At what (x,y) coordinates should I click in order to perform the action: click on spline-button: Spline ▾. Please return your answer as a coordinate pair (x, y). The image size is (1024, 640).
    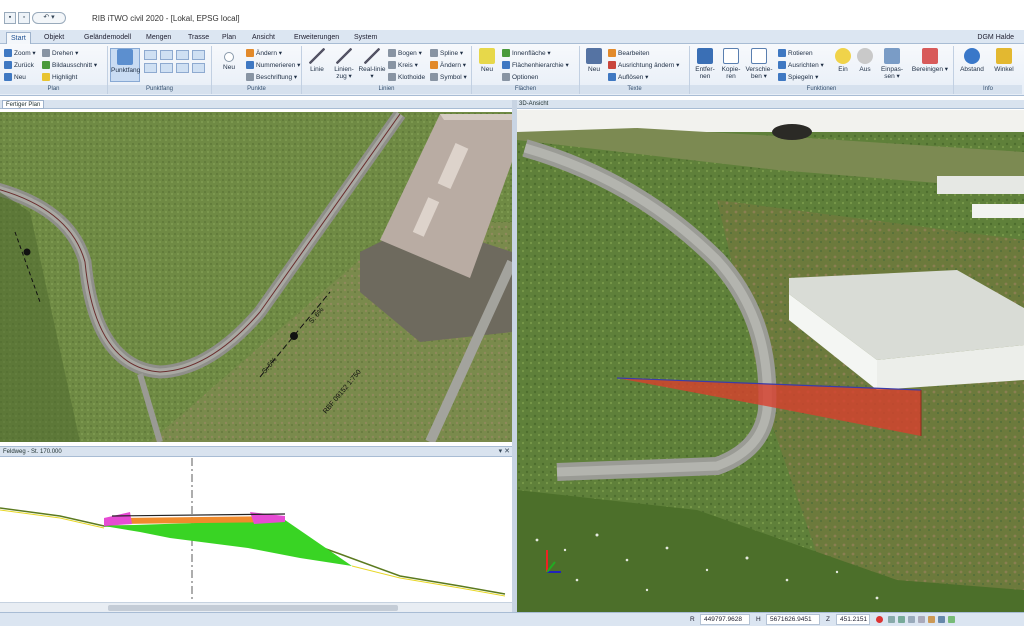
    Looking at the image, I should click on (446, 53).